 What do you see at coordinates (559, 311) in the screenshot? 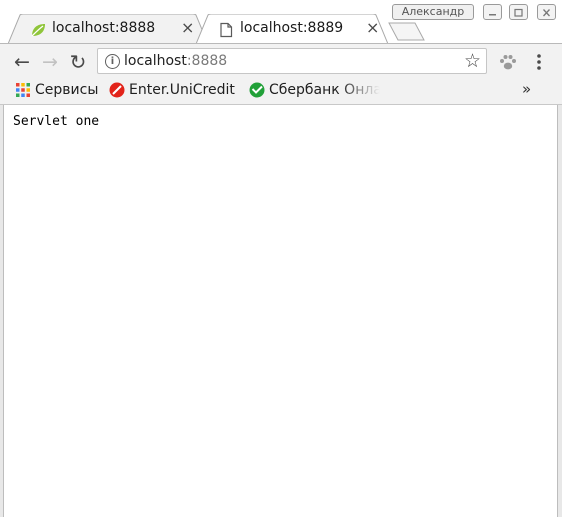
I see `window-frame-right` at bounding box center [559, 311].